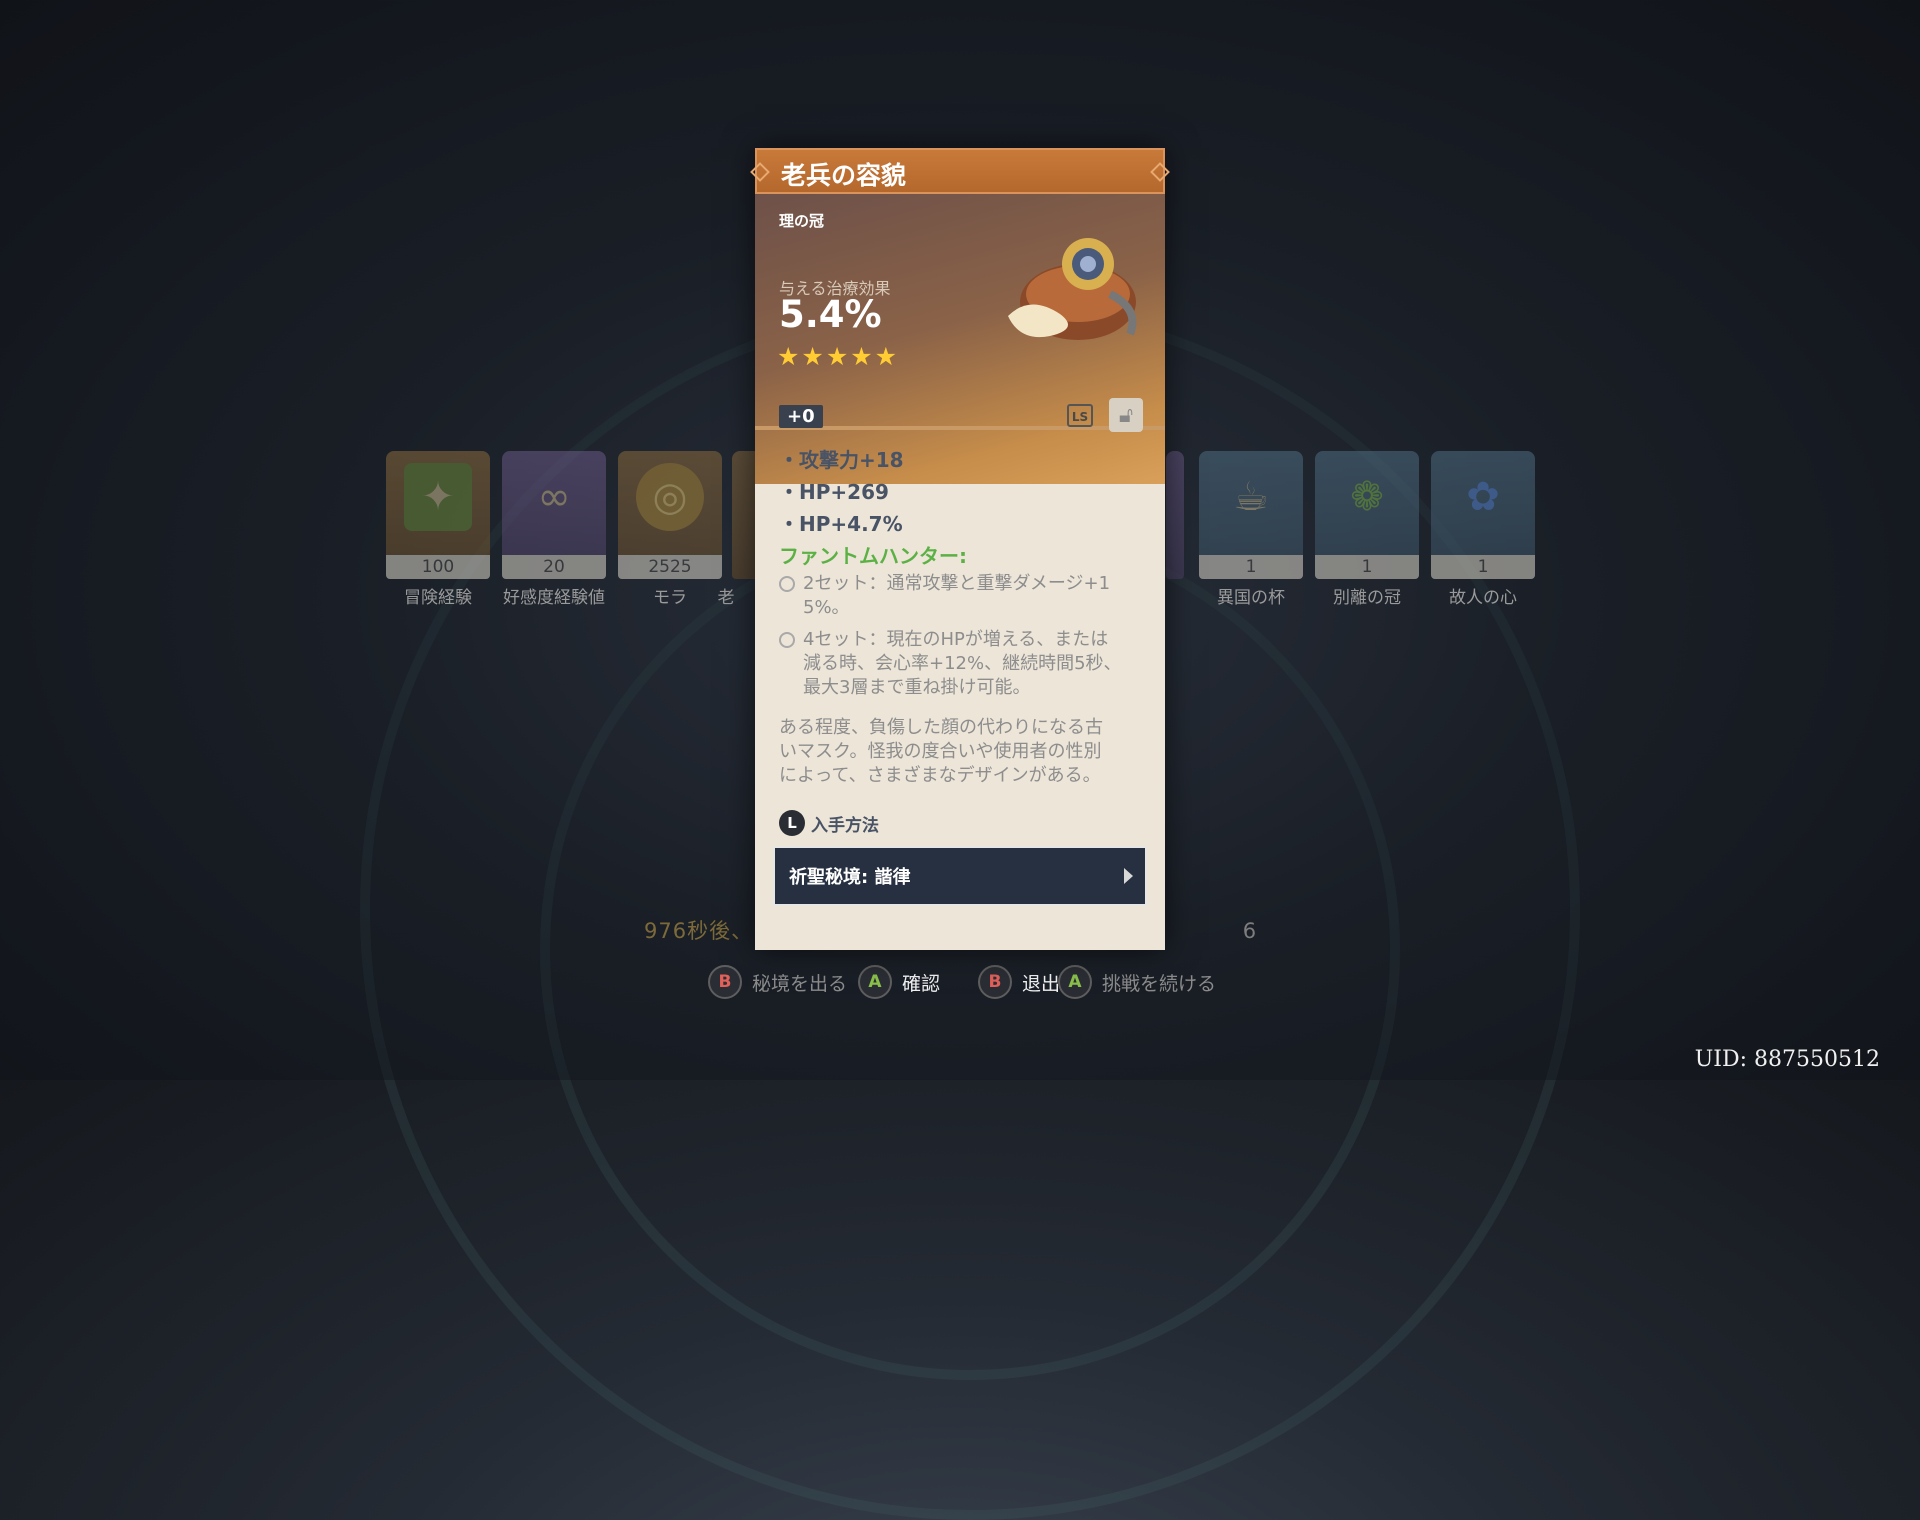 This screenshot has width=1920, height=1520. What do you see at coordinates (971, 596) in the screenshot?
I see `set-2pc-effect: 2セット：通常攻撃と重撃ダメージ+1 5%。` at bounding box center [971, 596].